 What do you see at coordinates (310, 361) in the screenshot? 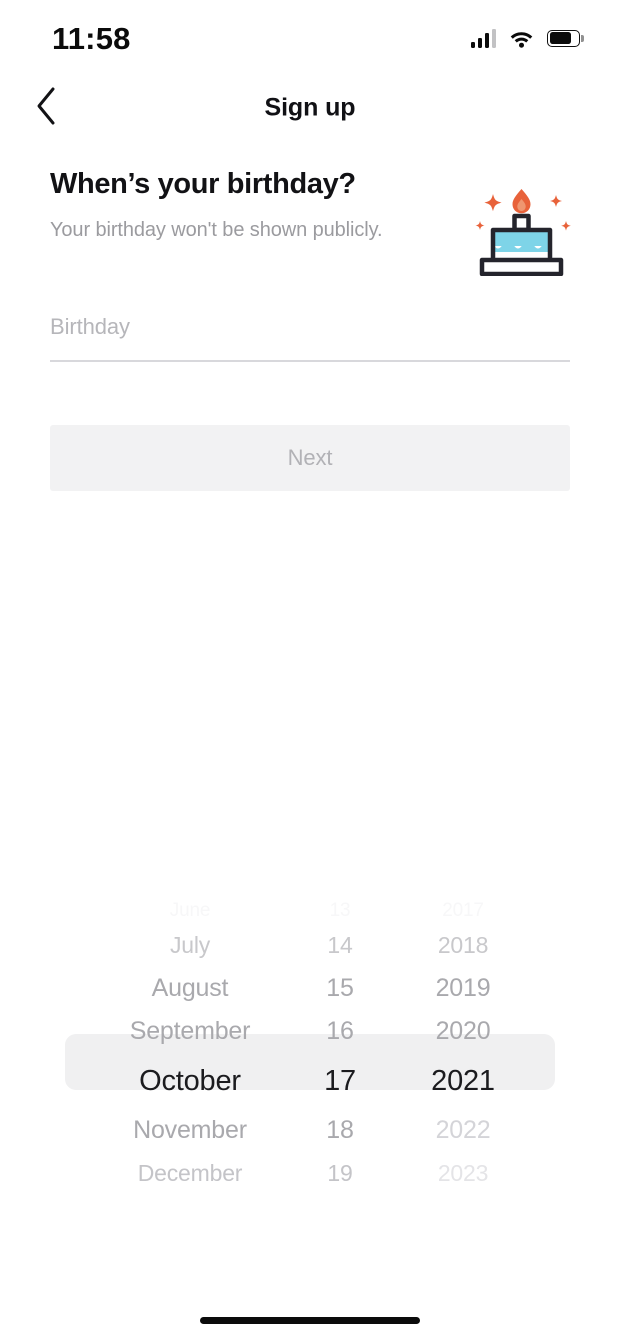
I see `field-underline` at bounding box center [310, 361].